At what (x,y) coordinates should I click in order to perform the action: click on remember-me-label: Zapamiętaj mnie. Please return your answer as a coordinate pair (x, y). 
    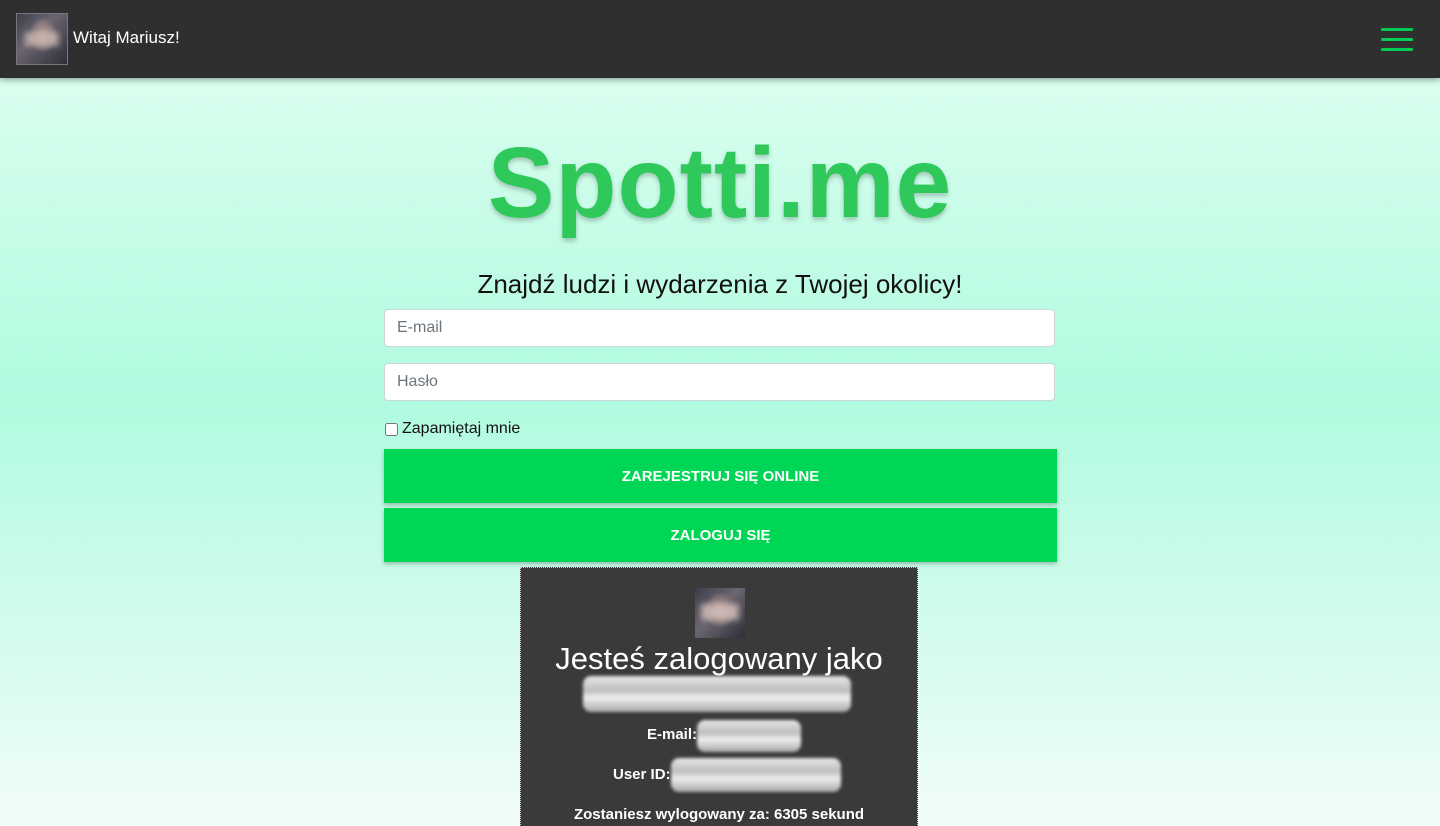
    Looking at the image, I should click on (461, 428).